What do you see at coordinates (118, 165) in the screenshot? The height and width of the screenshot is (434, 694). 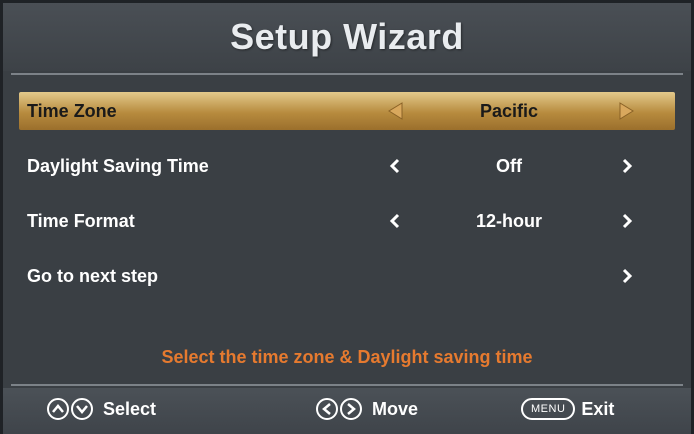 I see `row-label: Daylight Saving Time` at bounding box center [118, 165].